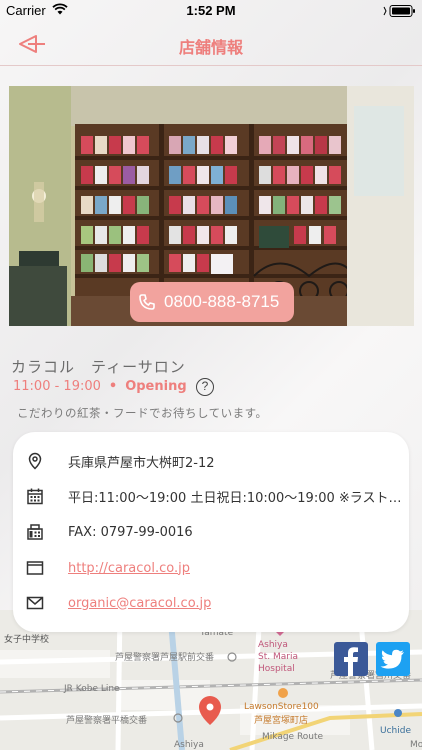 The height and width of the screenshot is (750, 422). I want to click on phone-number: 0800-888-8715, so click(222, 301).